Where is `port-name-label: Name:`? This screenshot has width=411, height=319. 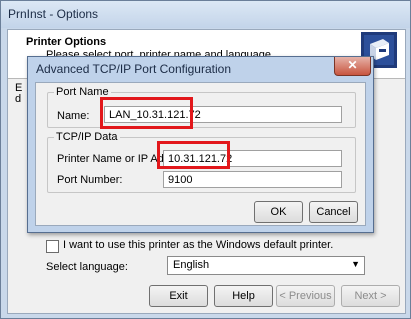
port-name-label: Name: is located at coordinates (73, 116).